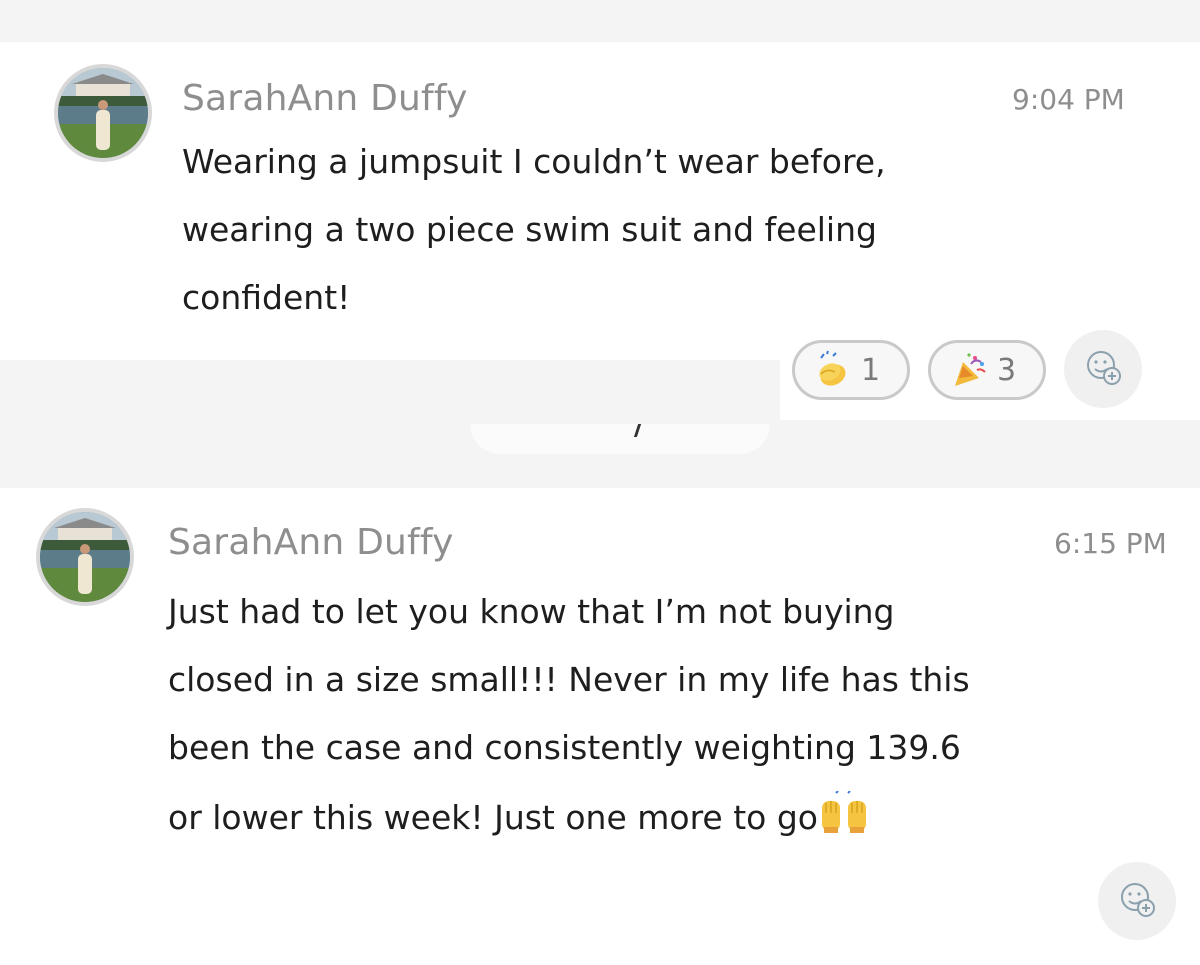  Describe the element at coordinates (844, 824) in the screenshot. I see `raising-hands-icon` at that location.